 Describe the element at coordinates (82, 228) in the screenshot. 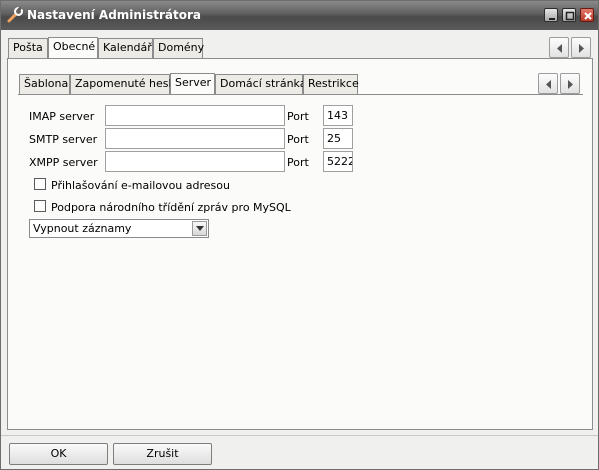

I see `logging-select-value: Vypnout záznamy` at that location.